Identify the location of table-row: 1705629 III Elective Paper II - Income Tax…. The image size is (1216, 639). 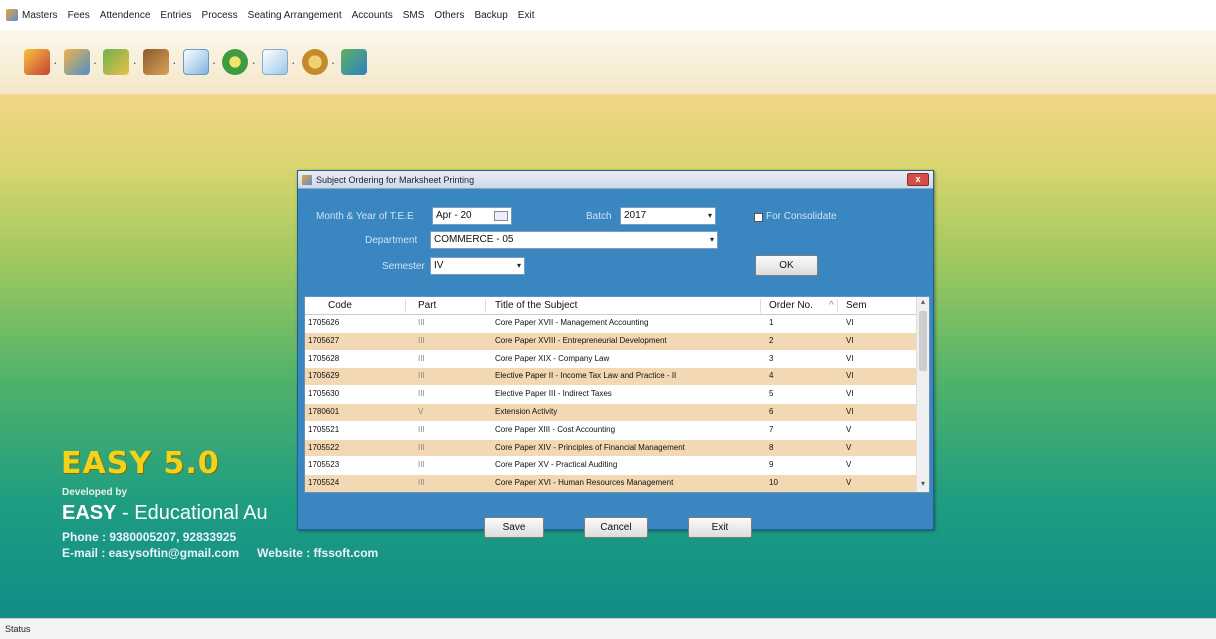
(611, 377).